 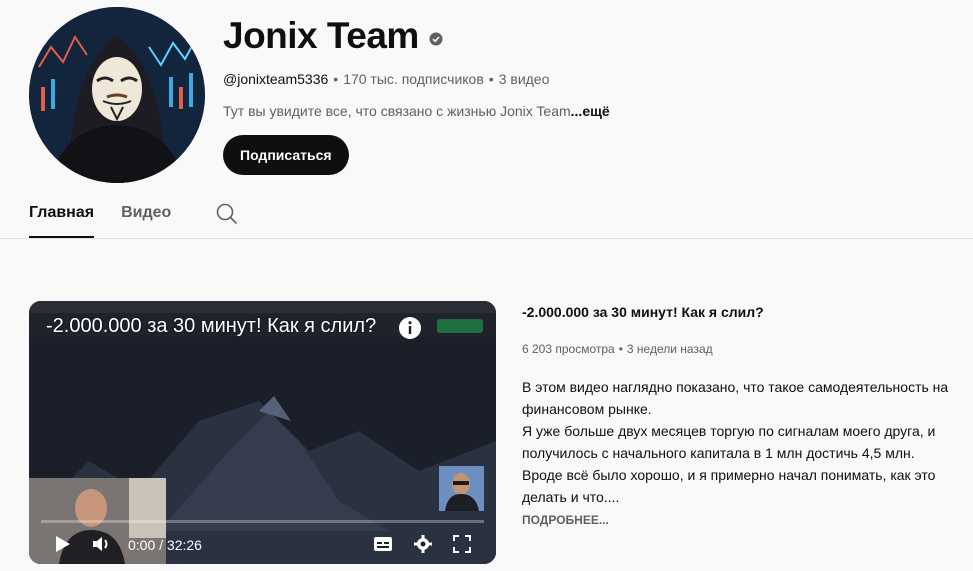 I want to click on video-meta: 6 203 просмотра • 3 недели назад, so click(x=744, y=349).